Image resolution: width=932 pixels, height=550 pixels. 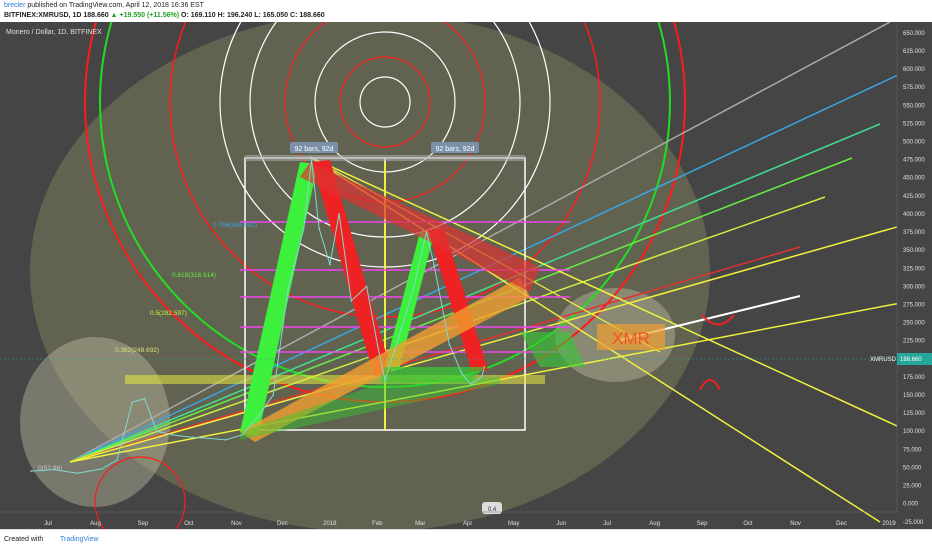 I want to click on top-bar, so click(x=385, y=158).